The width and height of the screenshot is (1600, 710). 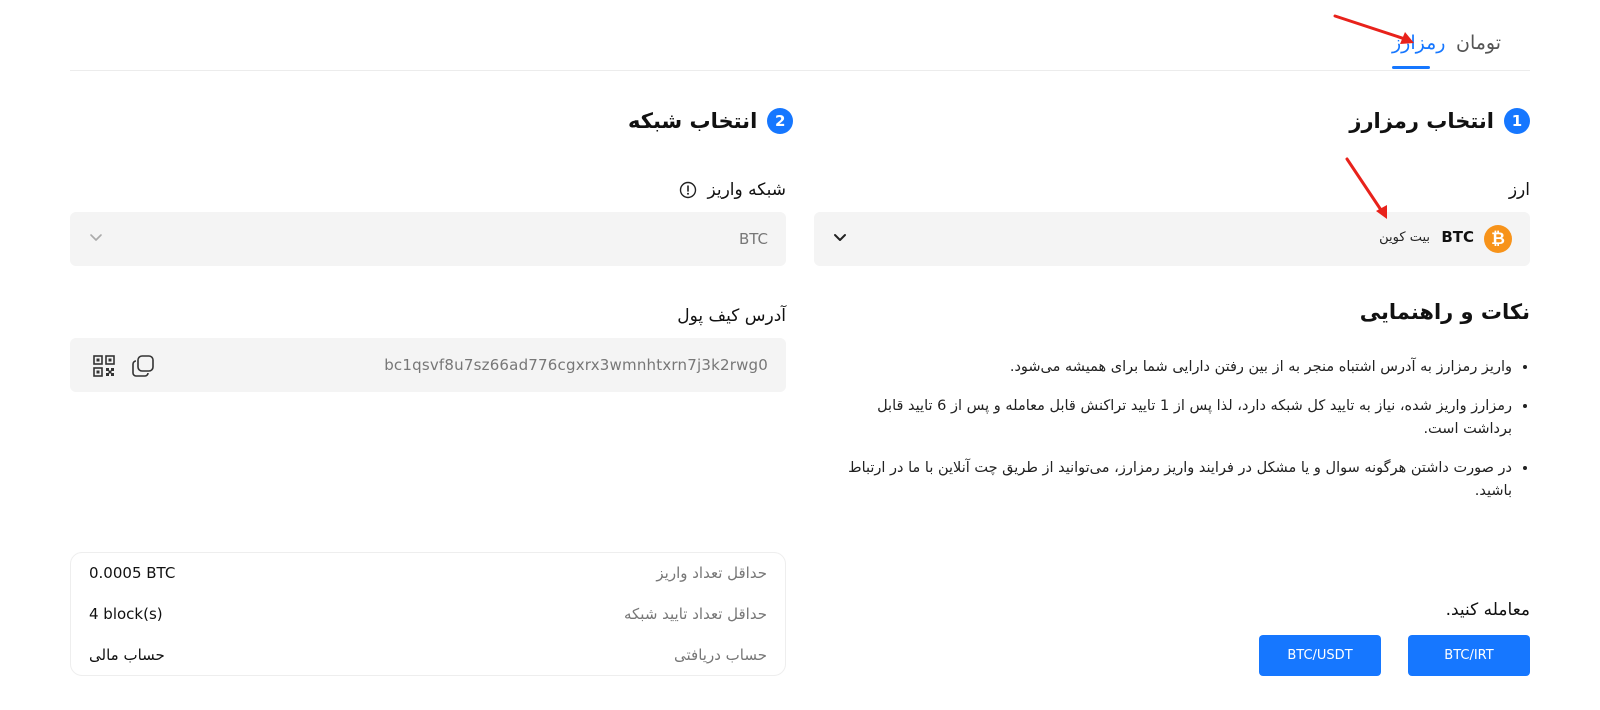 What do you see at coordinates (780, 121) in the screenshot?
I see `step-2-badge: 2` at bounding box center [780, 121].